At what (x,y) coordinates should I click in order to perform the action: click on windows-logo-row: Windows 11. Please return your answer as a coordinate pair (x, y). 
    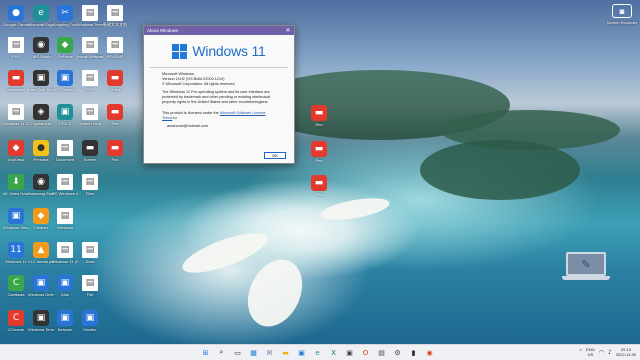
    Looking at the image, I should click on (219, 51).